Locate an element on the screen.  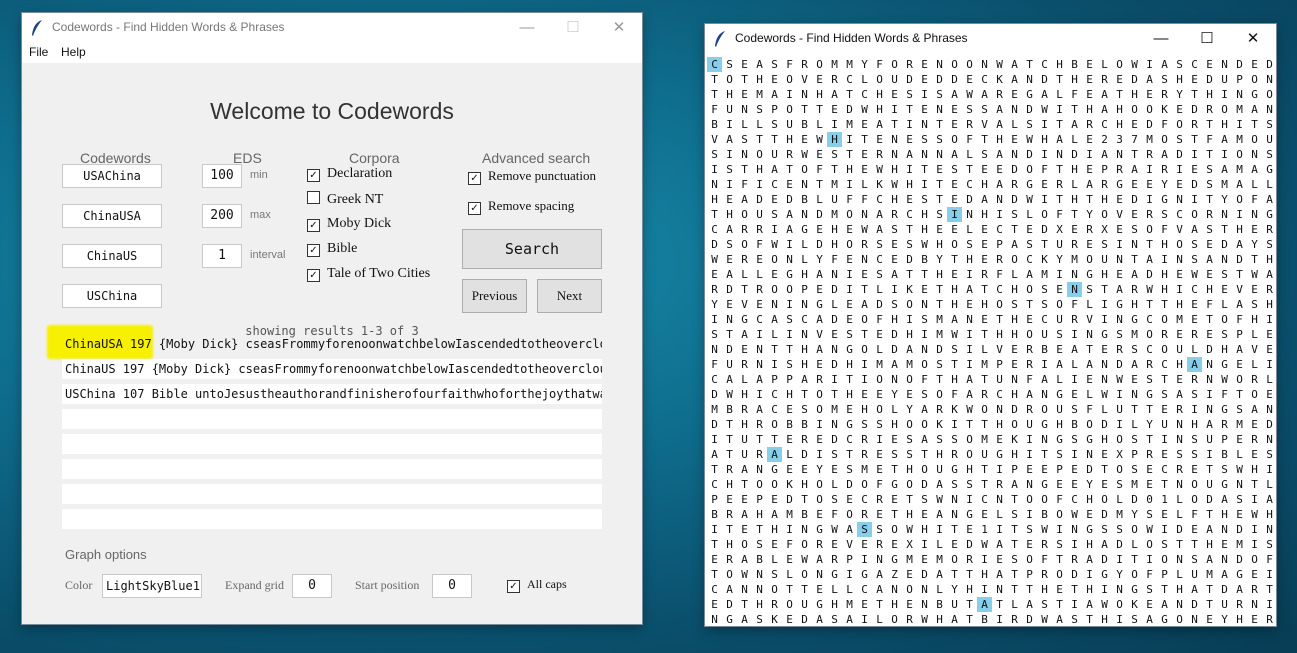
grid-cell: W is located at coordinates (1044, 619).